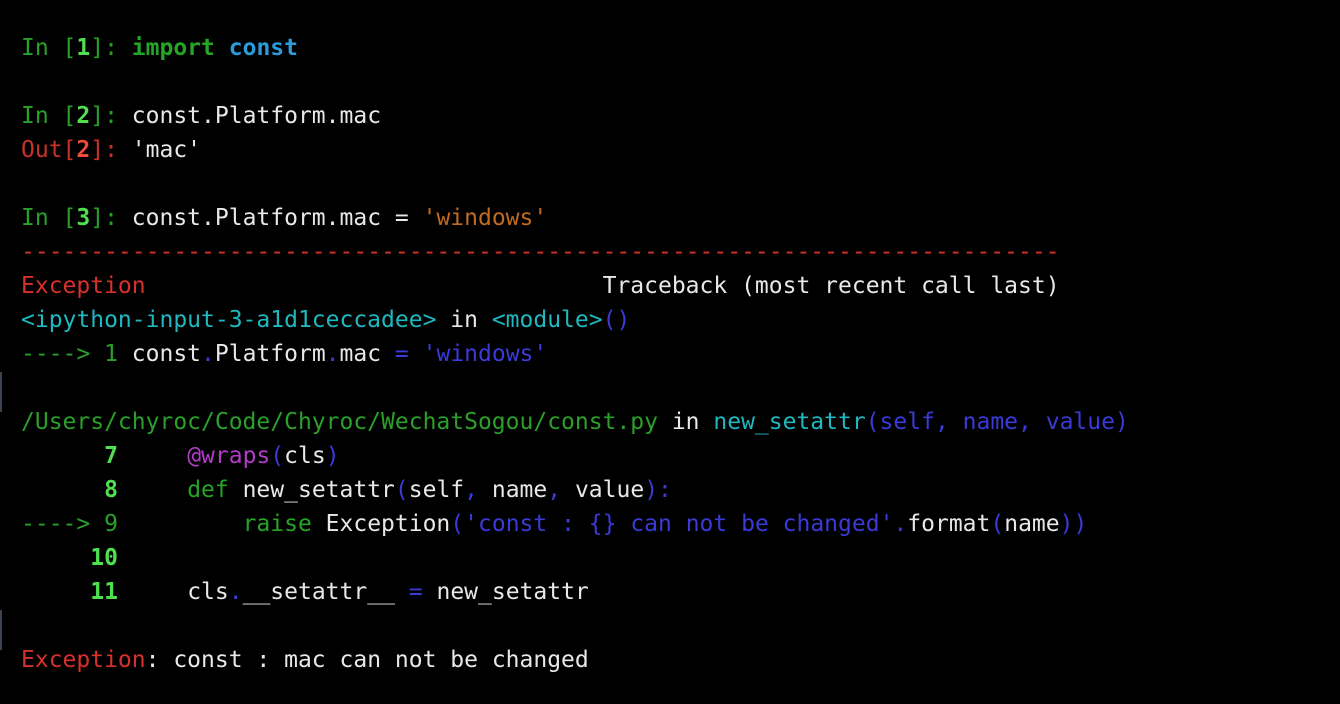 Image resolution: width=1340 pixels, height=704 pixels. Describe the element at coordinates (111, 150) in the screenshot. I see `out-prompt-close: ]:` at that location.